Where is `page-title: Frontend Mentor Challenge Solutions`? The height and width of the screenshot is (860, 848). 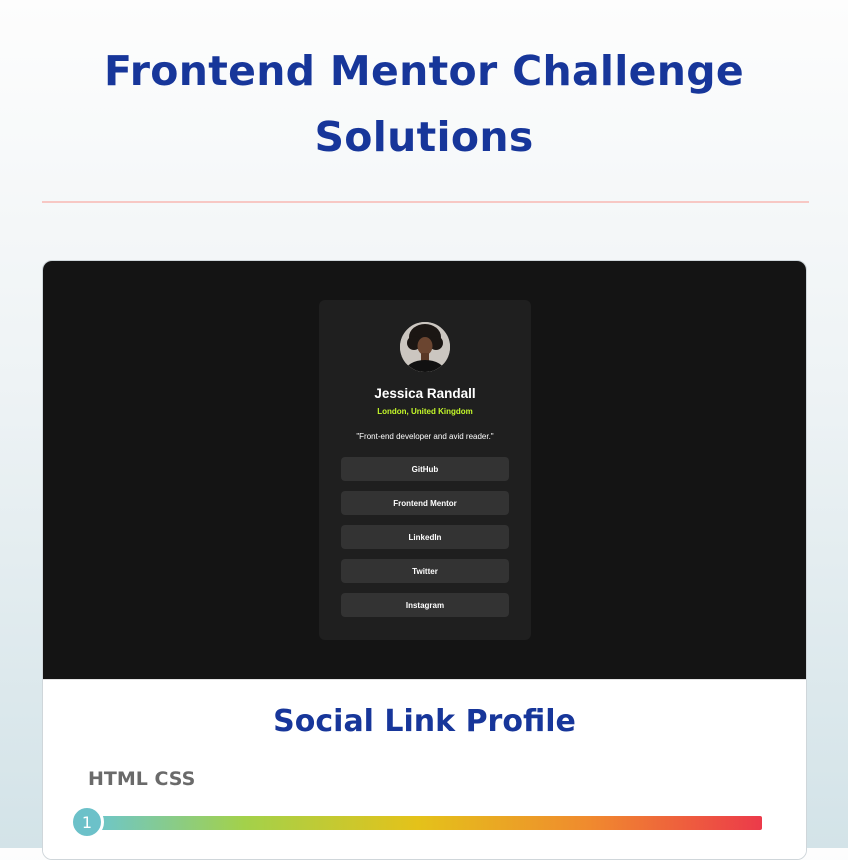 page-title: Frontend Mentor Challenge Solutions is located at coordinates (424, 104).